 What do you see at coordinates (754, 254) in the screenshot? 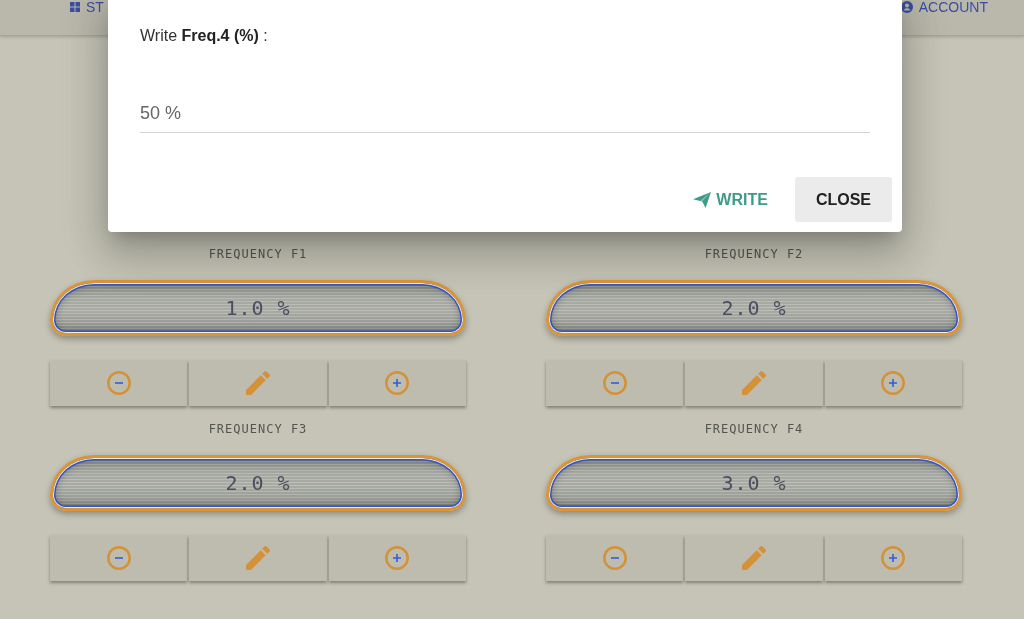
I see `card-label: FREQUENCY F2` at bounding box center [754, 254].